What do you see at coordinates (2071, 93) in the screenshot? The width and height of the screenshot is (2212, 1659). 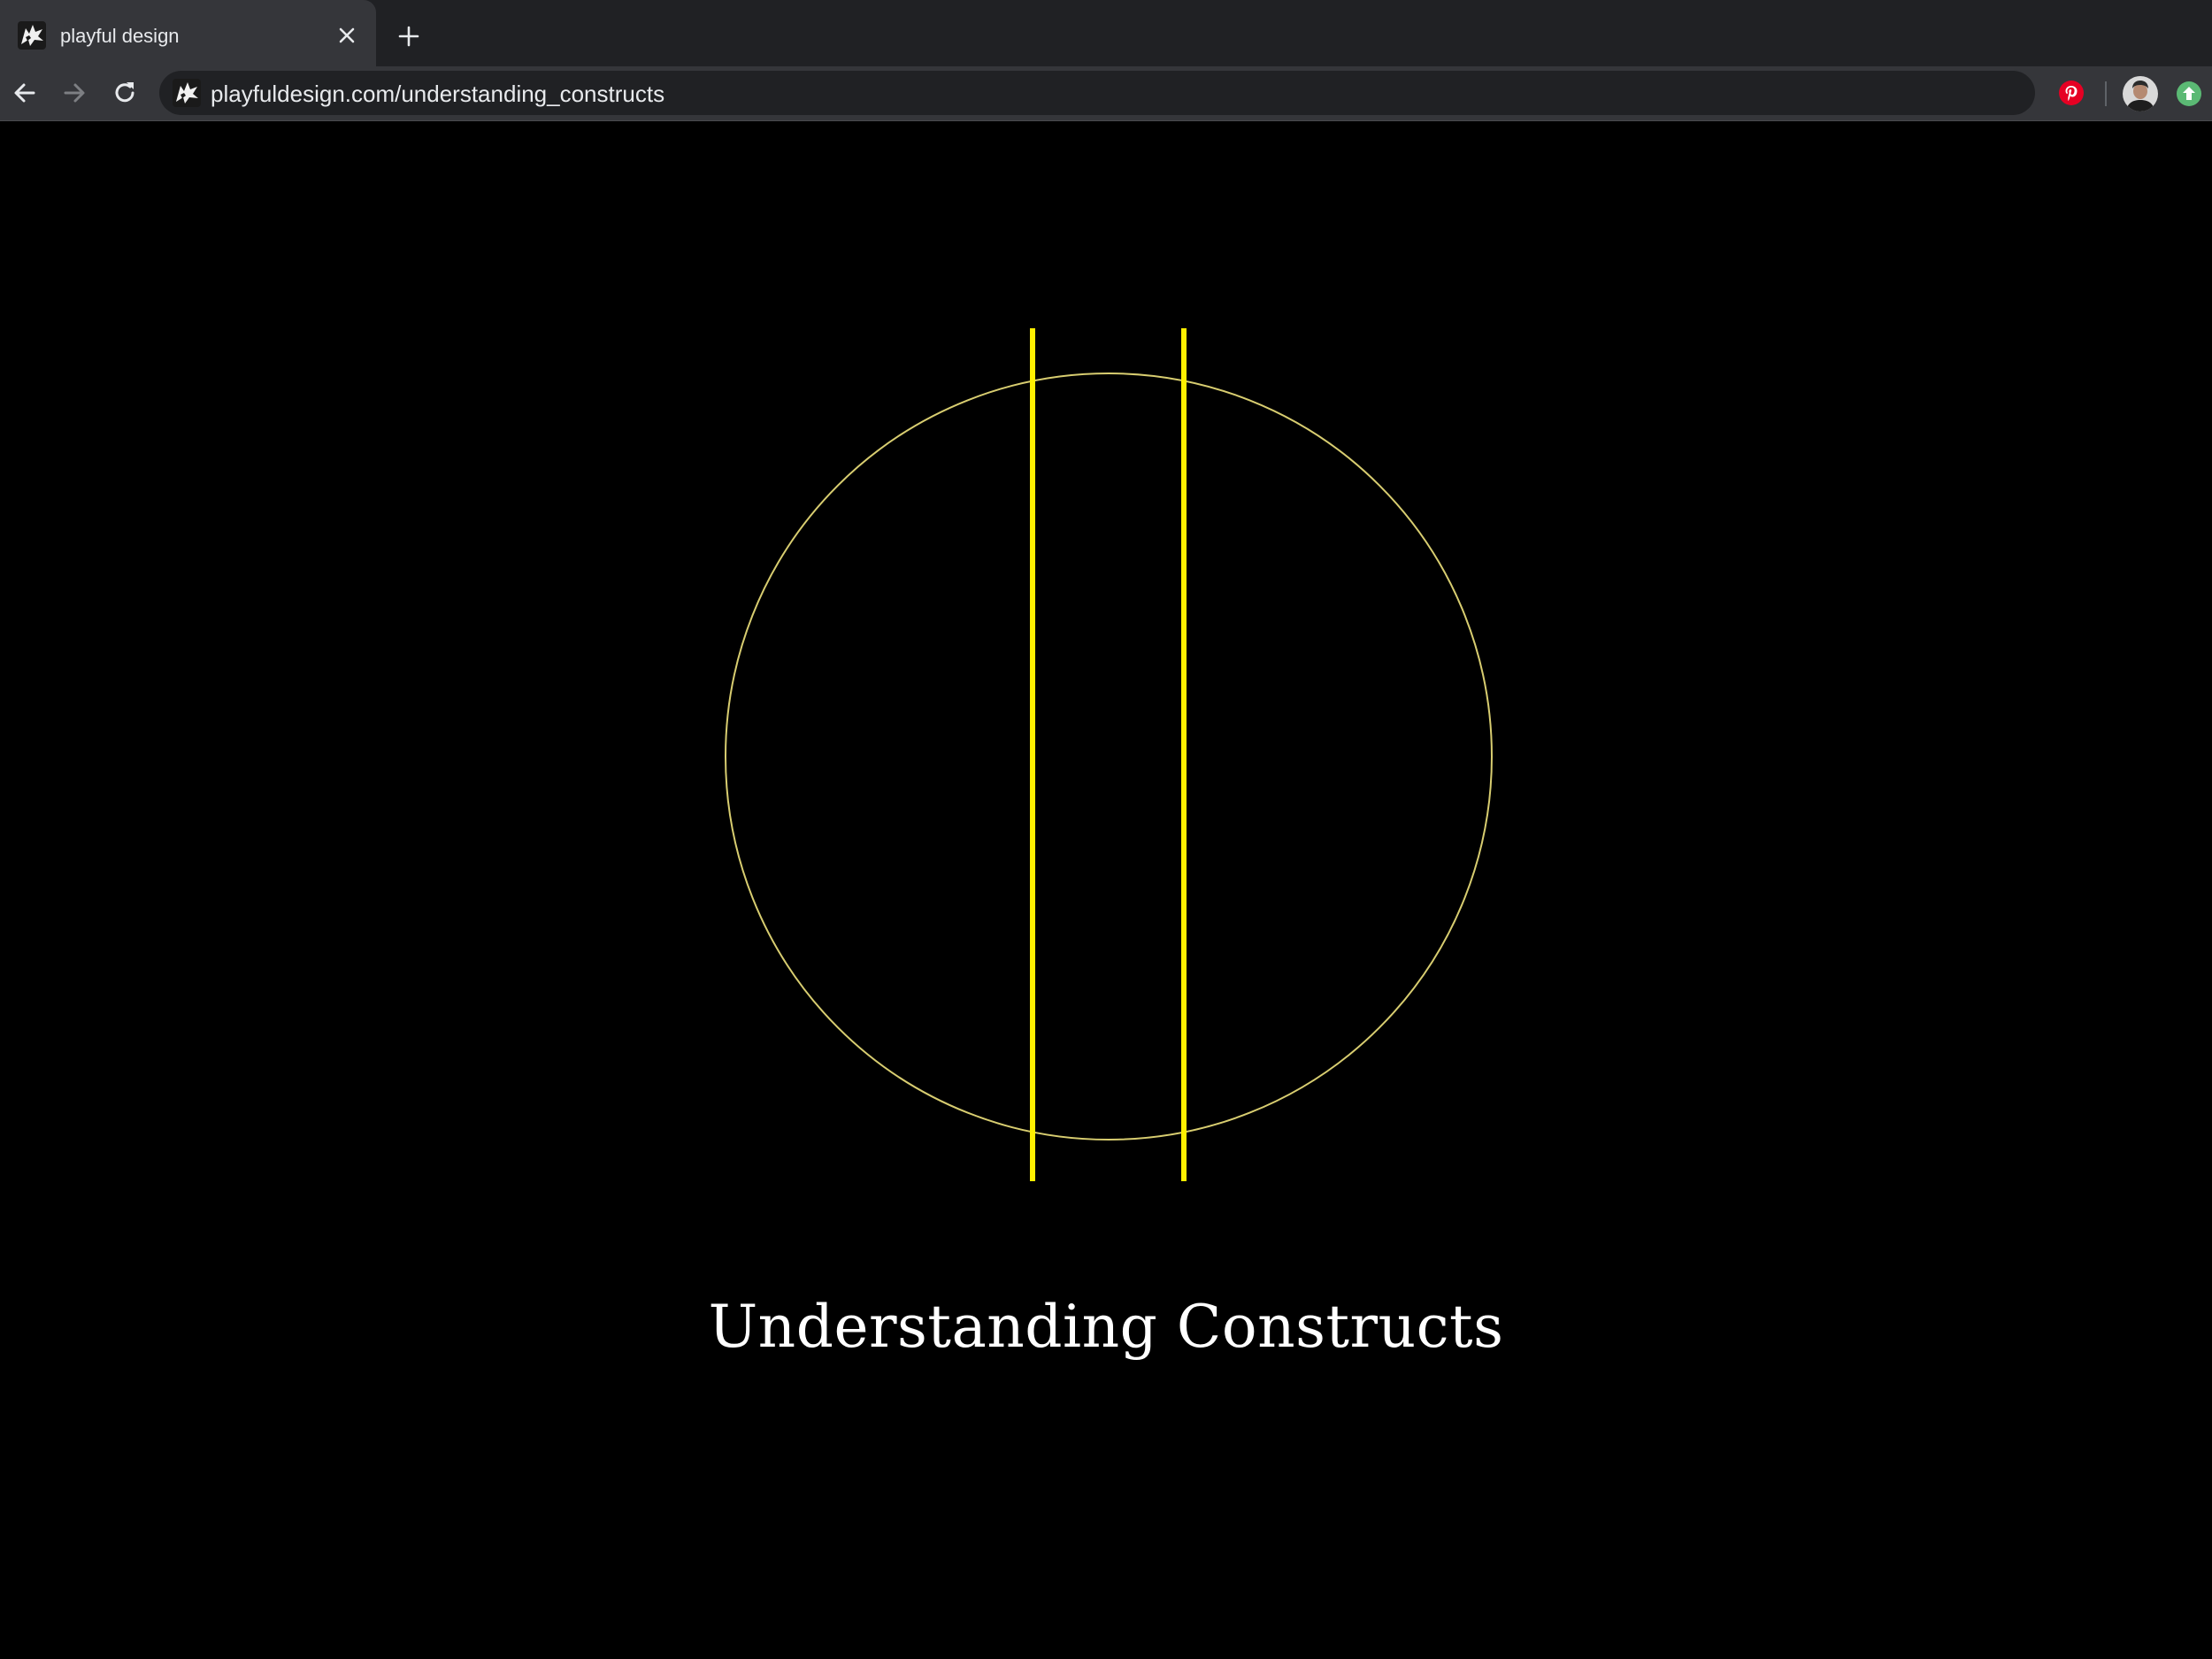 I see `pinterest-icon` at bounding box center [2071, 93].